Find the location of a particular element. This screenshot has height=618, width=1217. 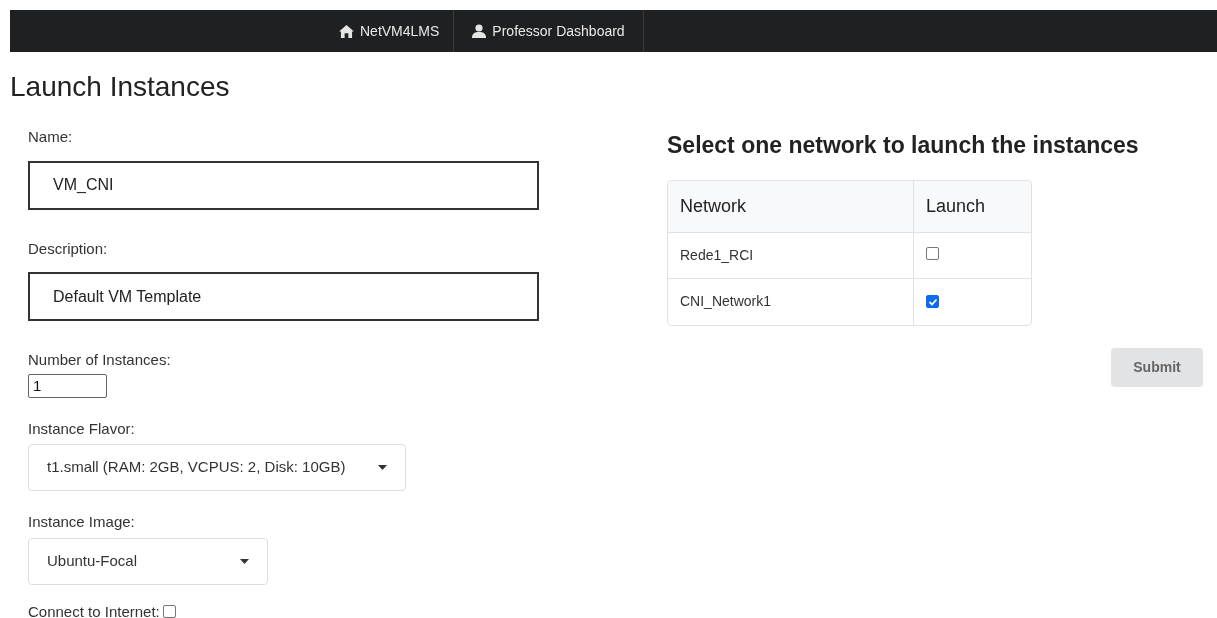

image-dropdown: Ubuntu-Focal is located at coordinates (148, 561).